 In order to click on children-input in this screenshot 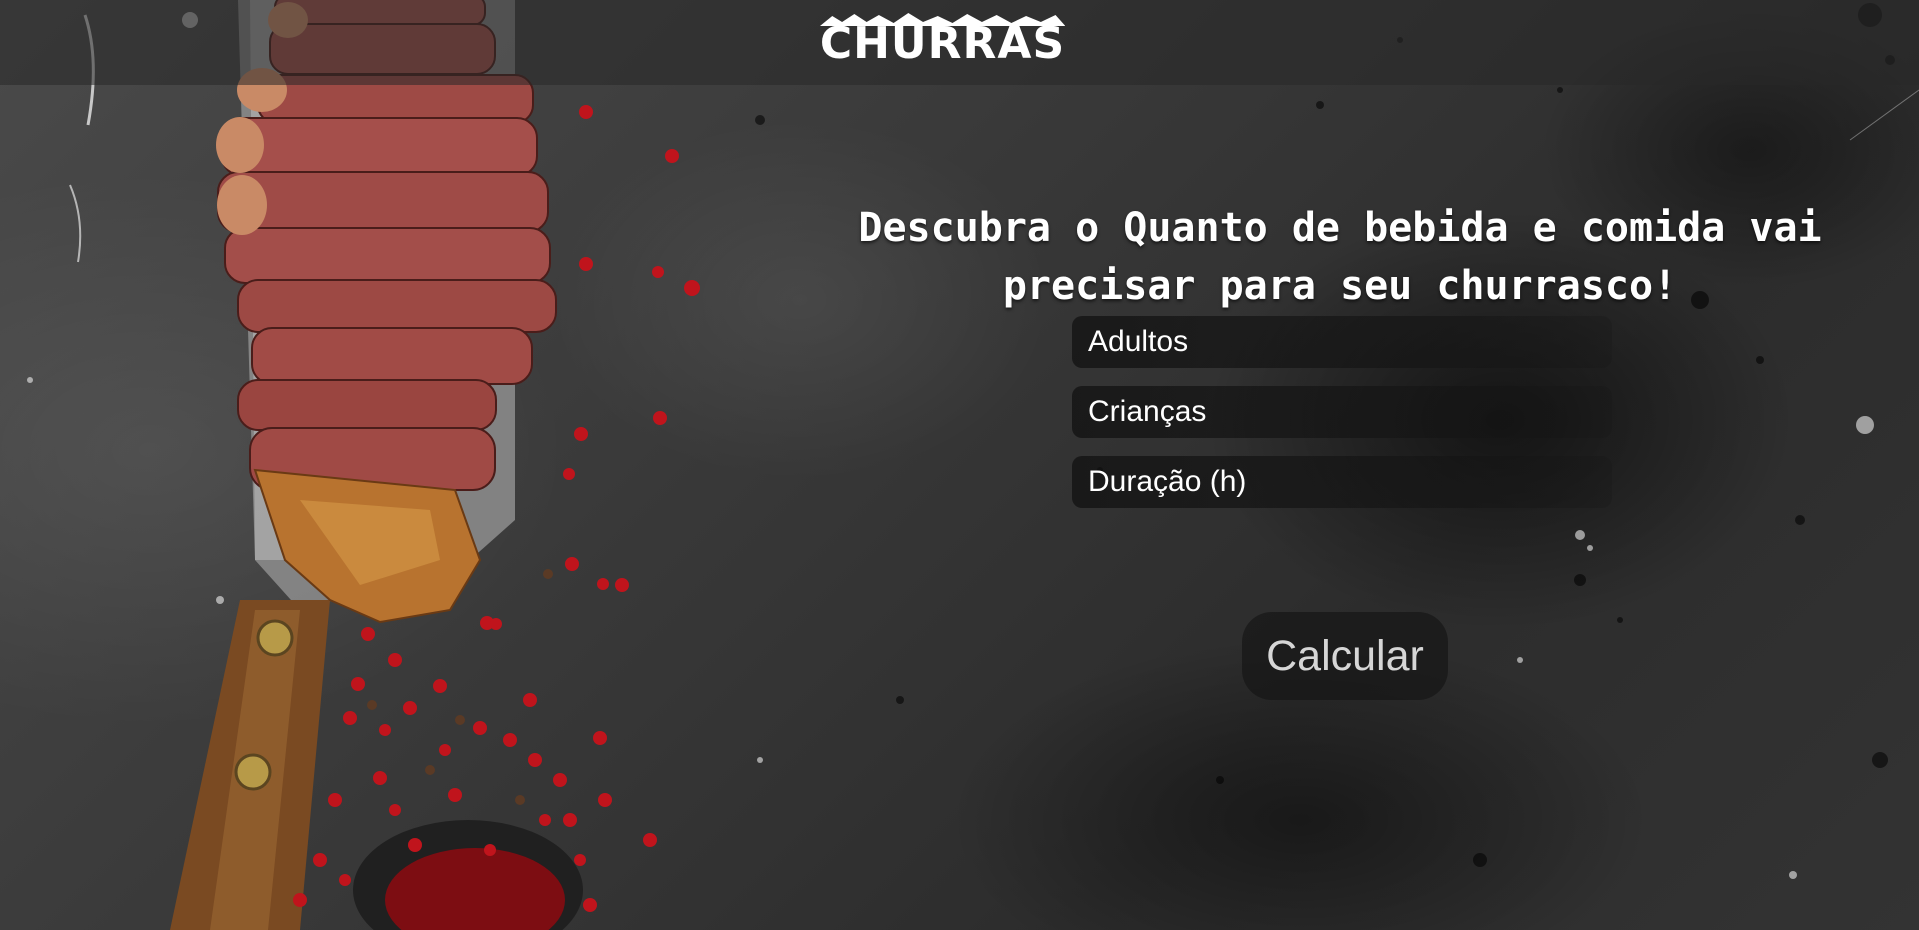, I will do `click(1342, 412)`.